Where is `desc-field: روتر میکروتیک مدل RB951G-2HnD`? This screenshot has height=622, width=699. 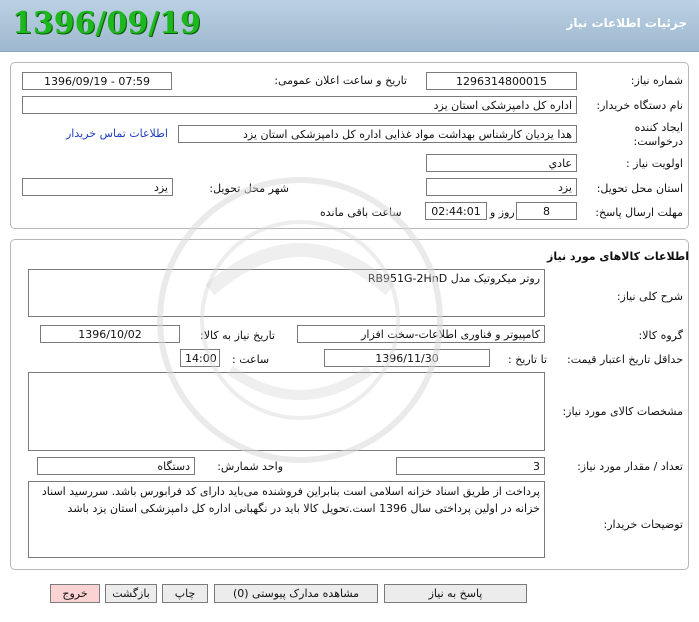 desc-field: روتر میکروتیک مدل RB951G-2HnD is located at coordinates (286, 293).